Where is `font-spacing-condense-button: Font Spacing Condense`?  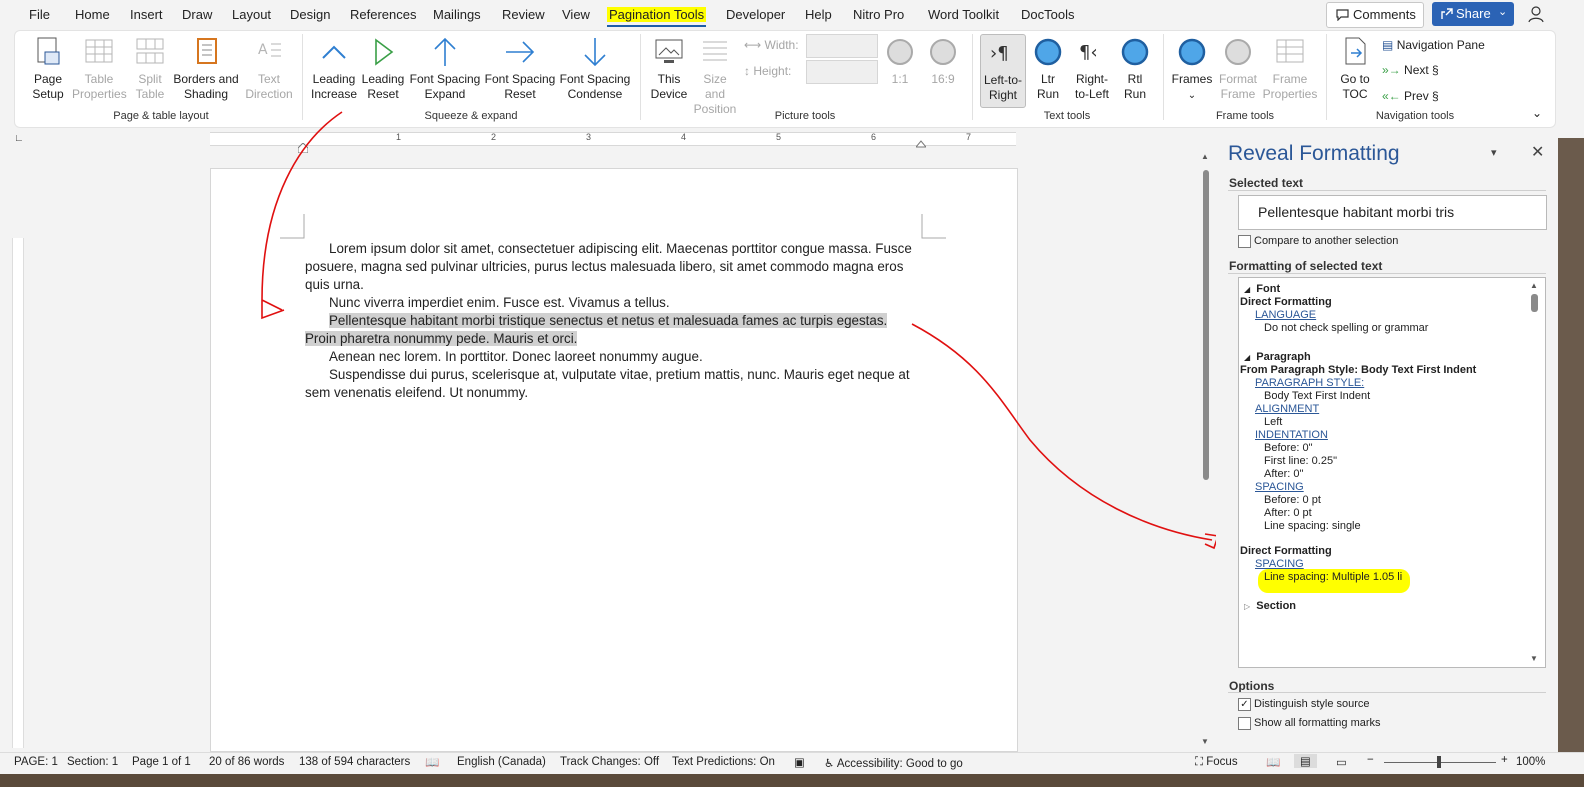 font-spacing-condense-button: Font Spacing Condense is located at coordinates (595, 69).